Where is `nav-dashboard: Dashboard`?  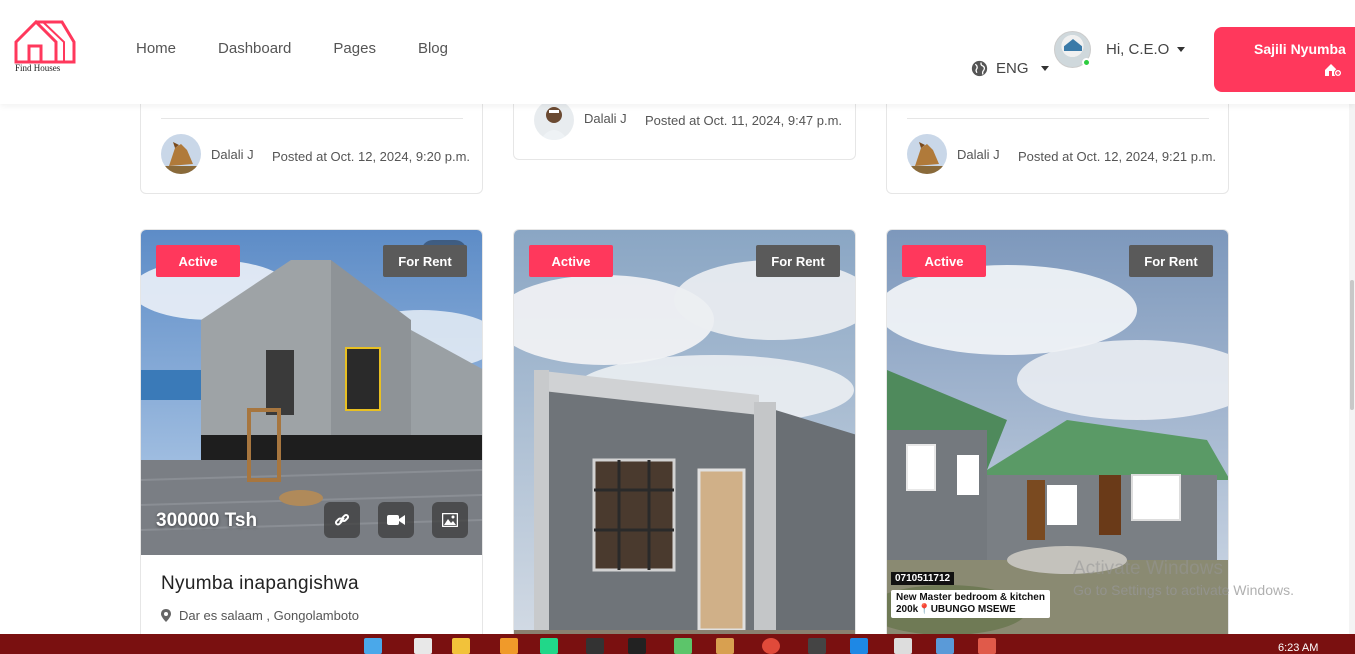 nav-dashboard: Dashboard is located at coordinates (254, 48).